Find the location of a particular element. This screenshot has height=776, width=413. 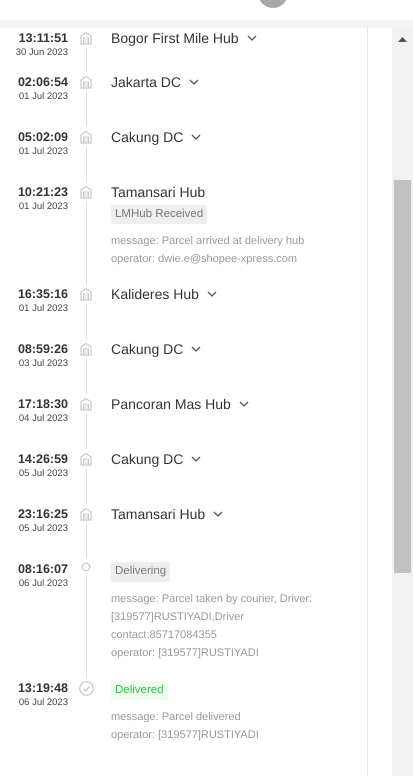

event-time: 13:11:51 is located at coordinates (43, 38).